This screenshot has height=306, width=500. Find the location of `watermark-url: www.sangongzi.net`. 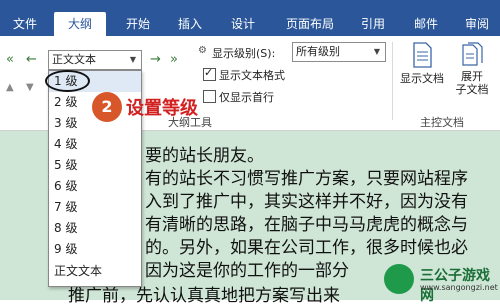

watermark-url: www.sangongzi.net is located at coordinates (459, 287).